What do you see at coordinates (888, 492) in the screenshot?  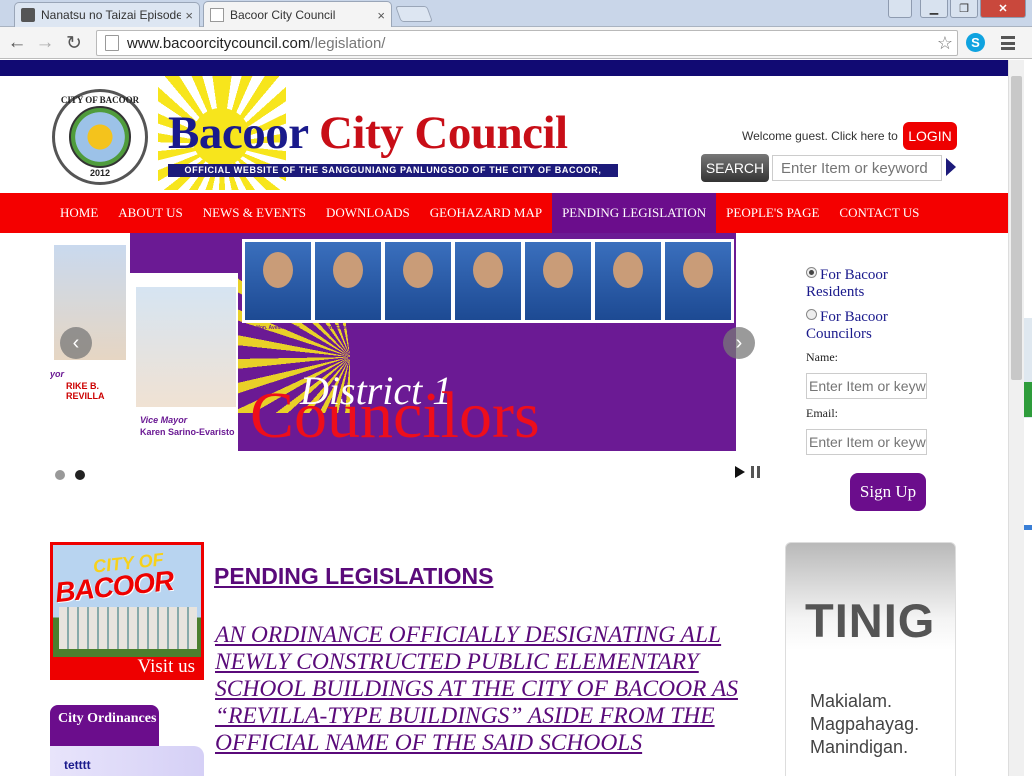 I see `sign-up-button: Sign Up` at bounding box center [888, 492].